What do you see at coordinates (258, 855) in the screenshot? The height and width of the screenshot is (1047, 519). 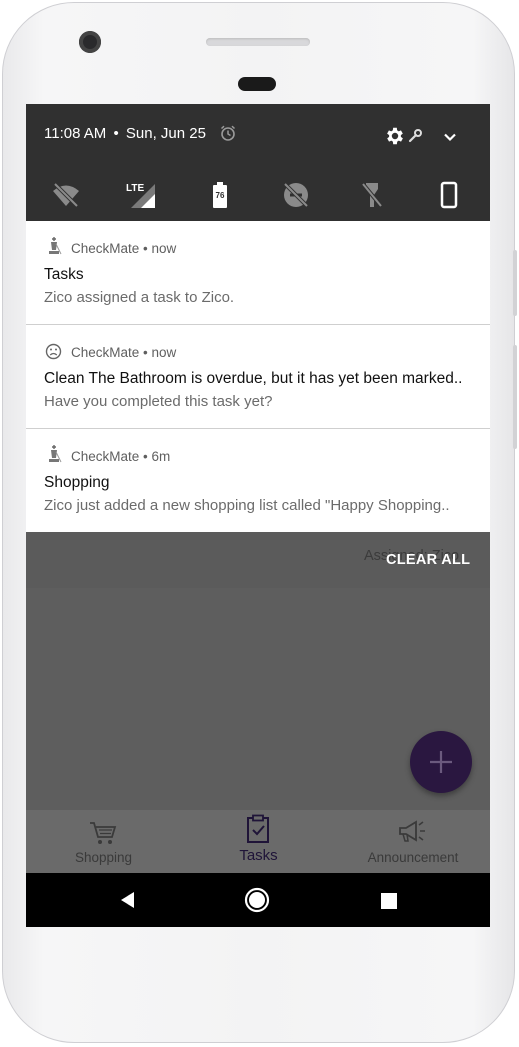 I see `tab-label: Tasks` at bounding box center [258, 855].